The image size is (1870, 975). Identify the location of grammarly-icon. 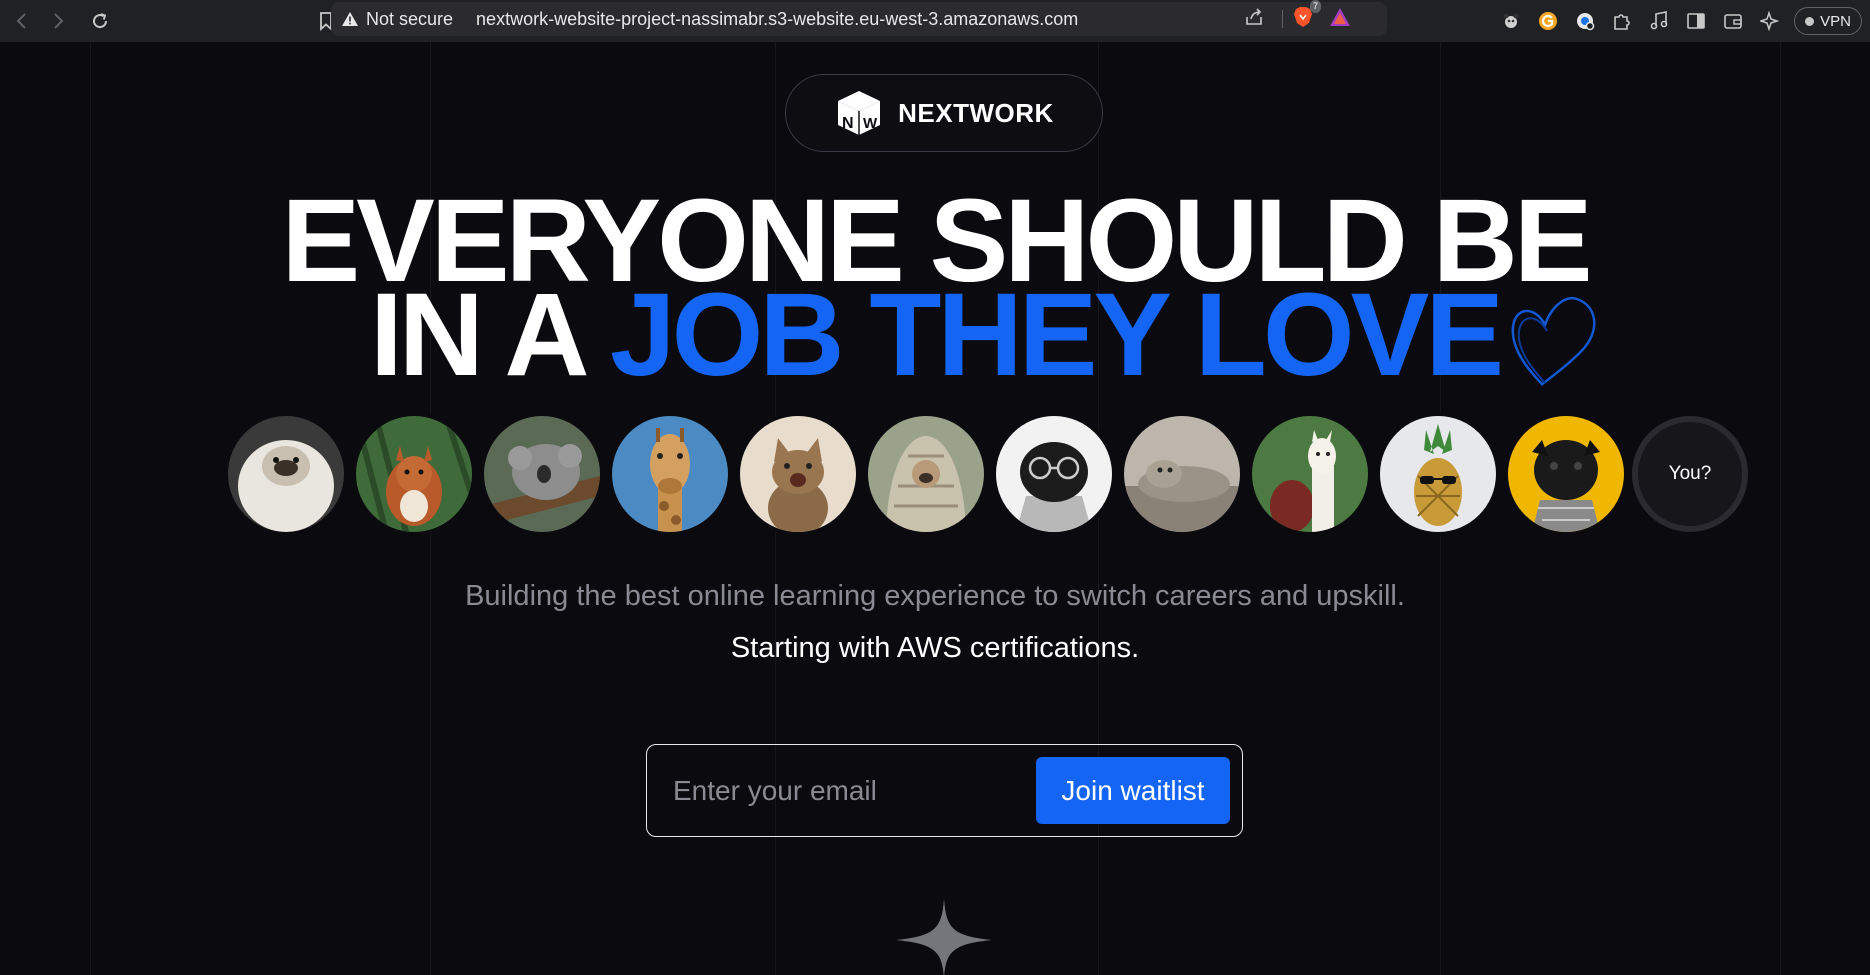
(1547, 21).